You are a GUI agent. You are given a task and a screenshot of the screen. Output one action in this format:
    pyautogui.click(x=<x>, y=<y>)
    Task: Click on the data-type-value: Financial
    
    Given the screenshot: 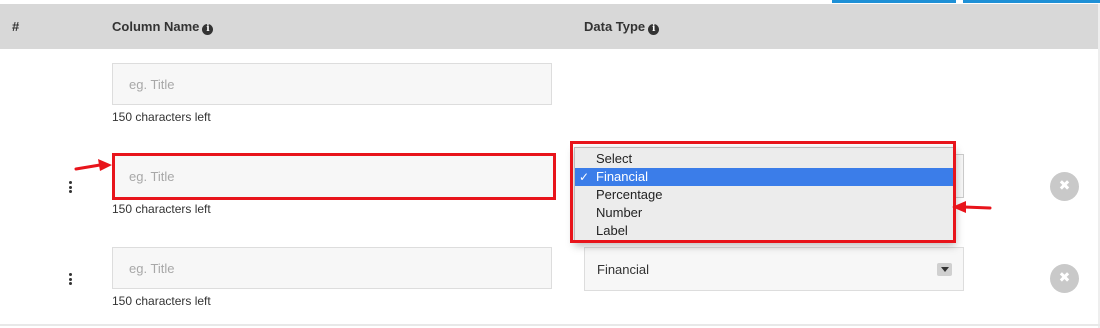 What is the action you would take?
    pyautogui.click(x=623, y=269)
    